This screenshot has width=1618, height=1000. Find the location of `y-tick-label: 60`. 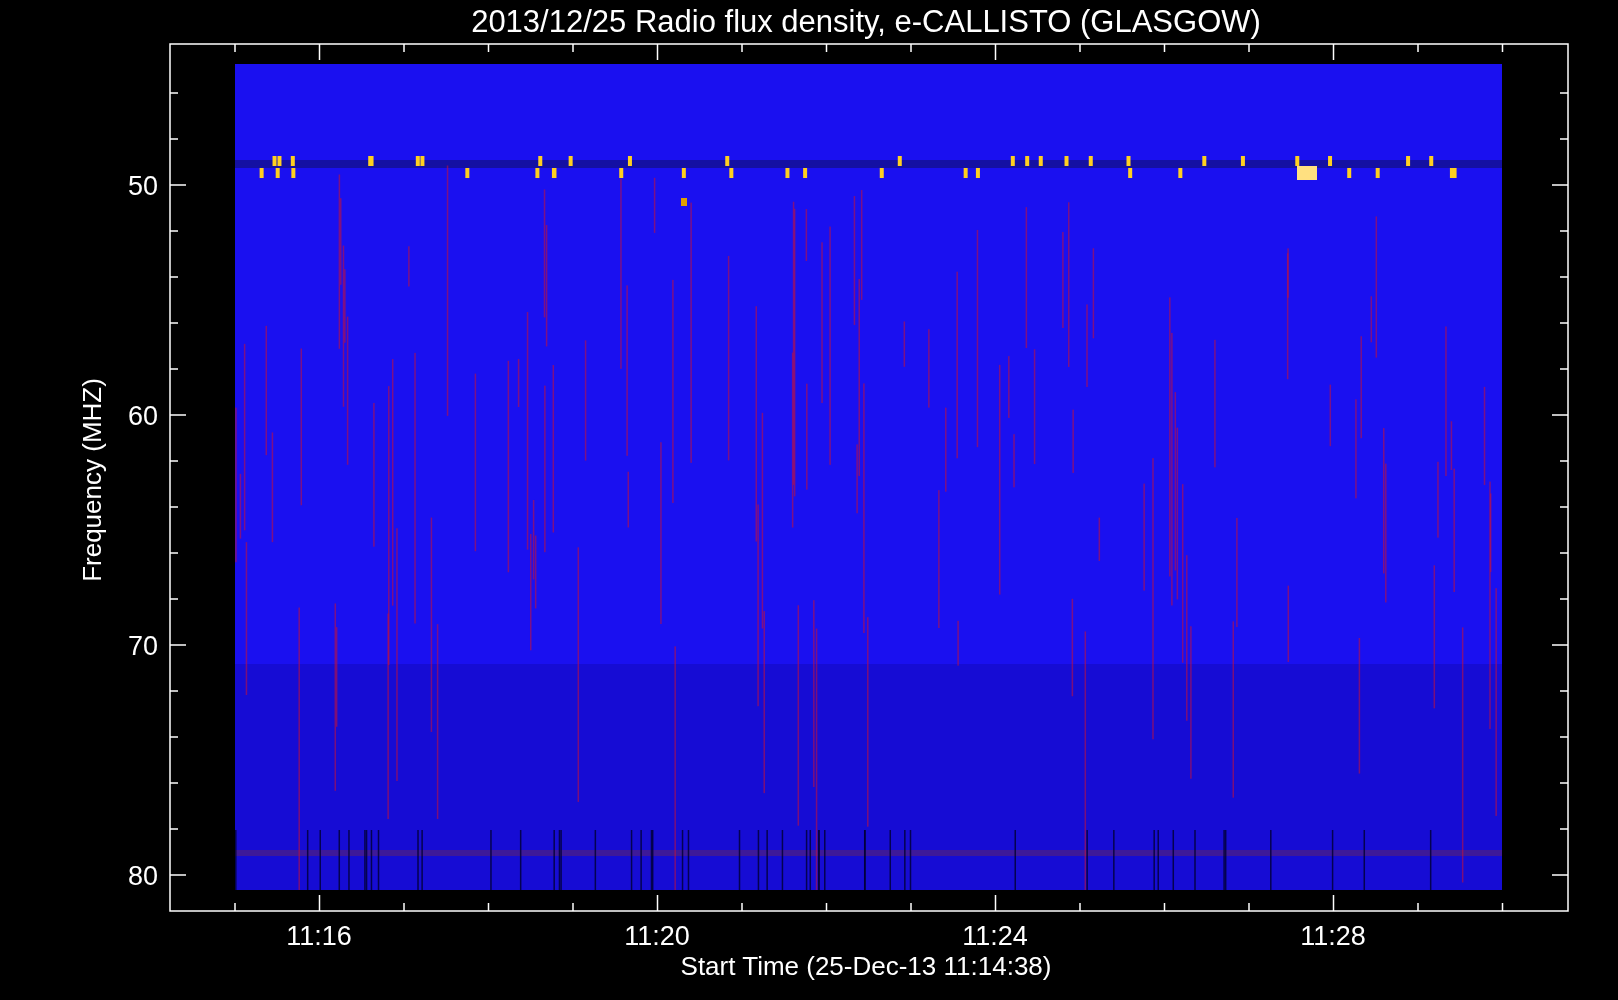

y-tick-label: 60 is located at coordinates (142, 416).